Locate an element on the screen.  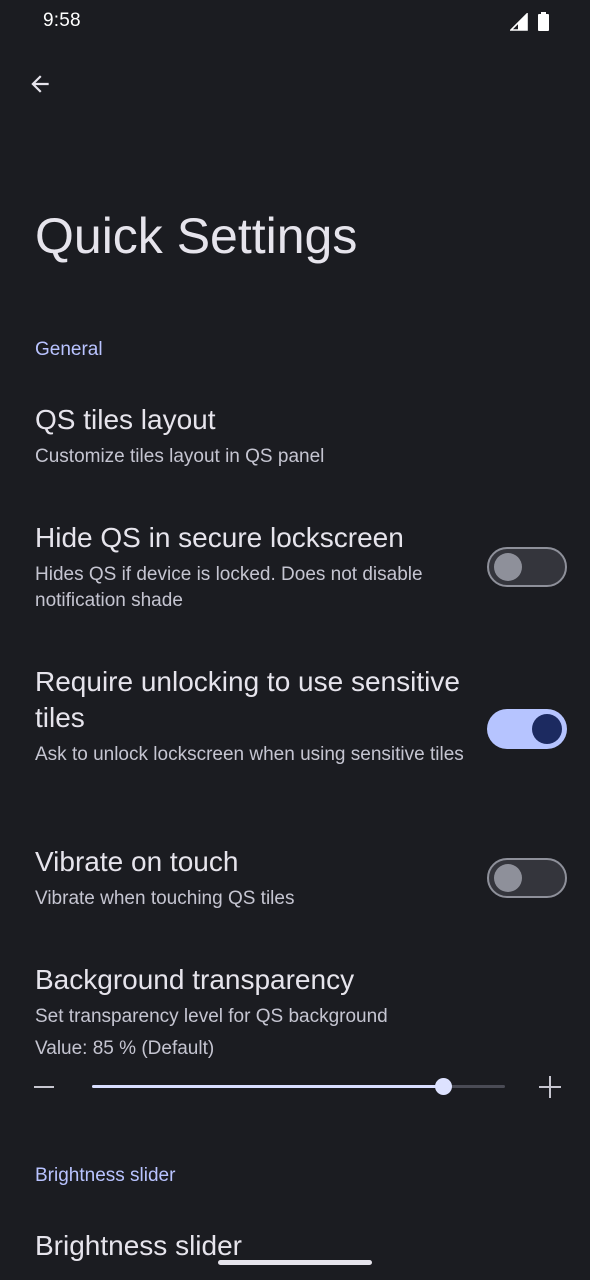
transparency-slider is located at coordinates (298, 1086).